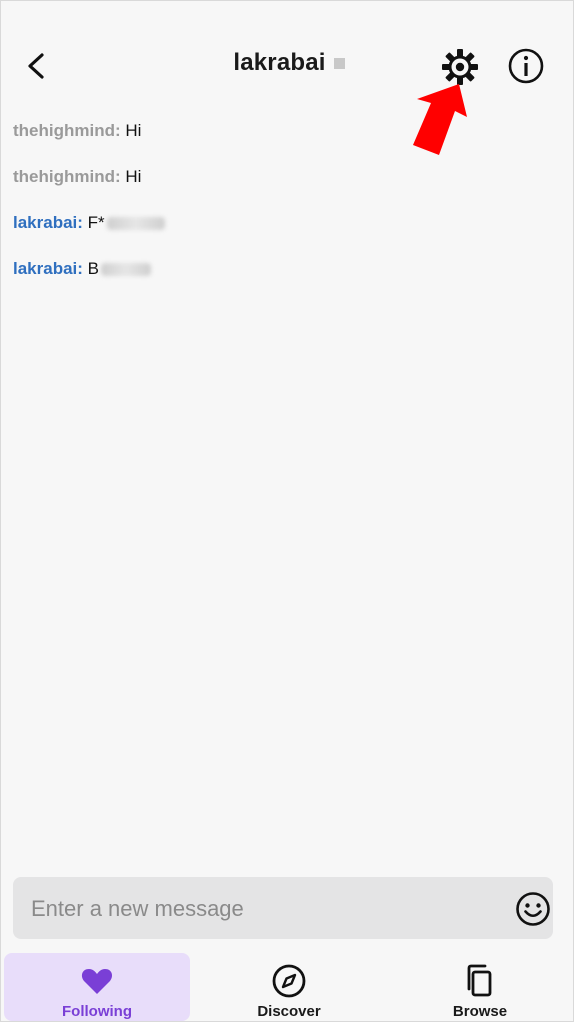  I want to click on message-text: F*, so click(96, 222).